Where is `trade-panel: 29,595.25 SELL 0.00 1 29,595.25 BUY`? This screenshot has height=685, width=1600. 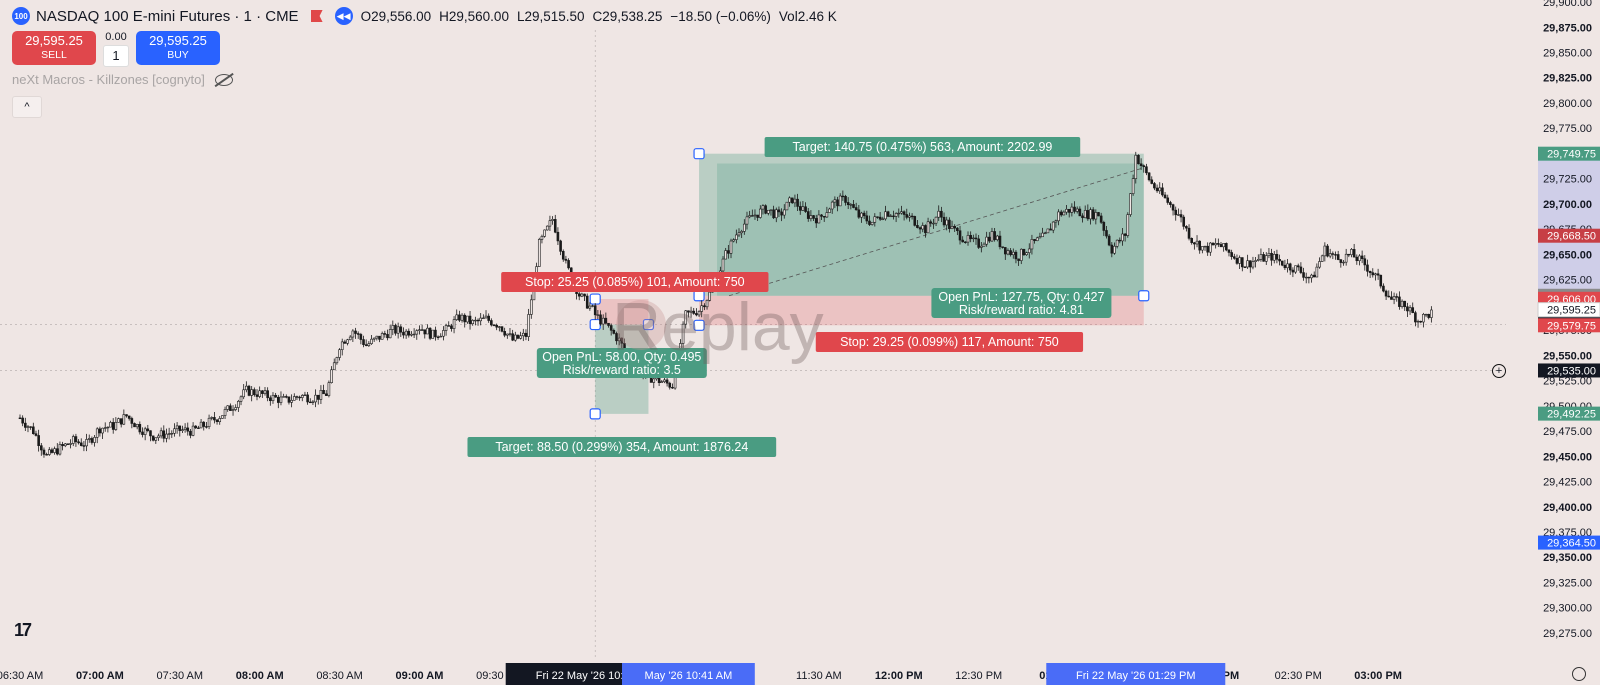
trade-panel: 29,595.25 SELL 0.00 1 29,595.25 BUY is located at coordinates (116, 49).